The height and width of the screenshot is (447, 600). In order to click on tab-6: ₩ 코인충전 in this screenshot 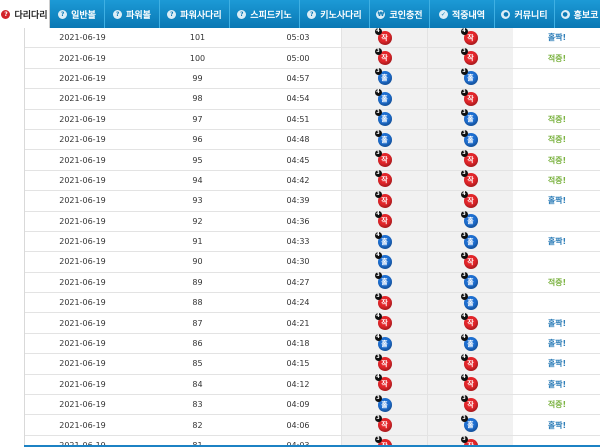, I will do `click(400, 14)`.